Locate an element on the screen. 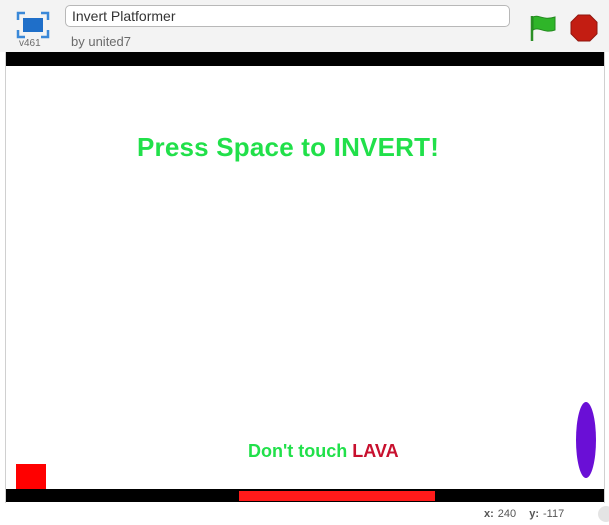 This screenshot has height=525, width=609. author-label: by united7 is located at coordinates (101, 41).